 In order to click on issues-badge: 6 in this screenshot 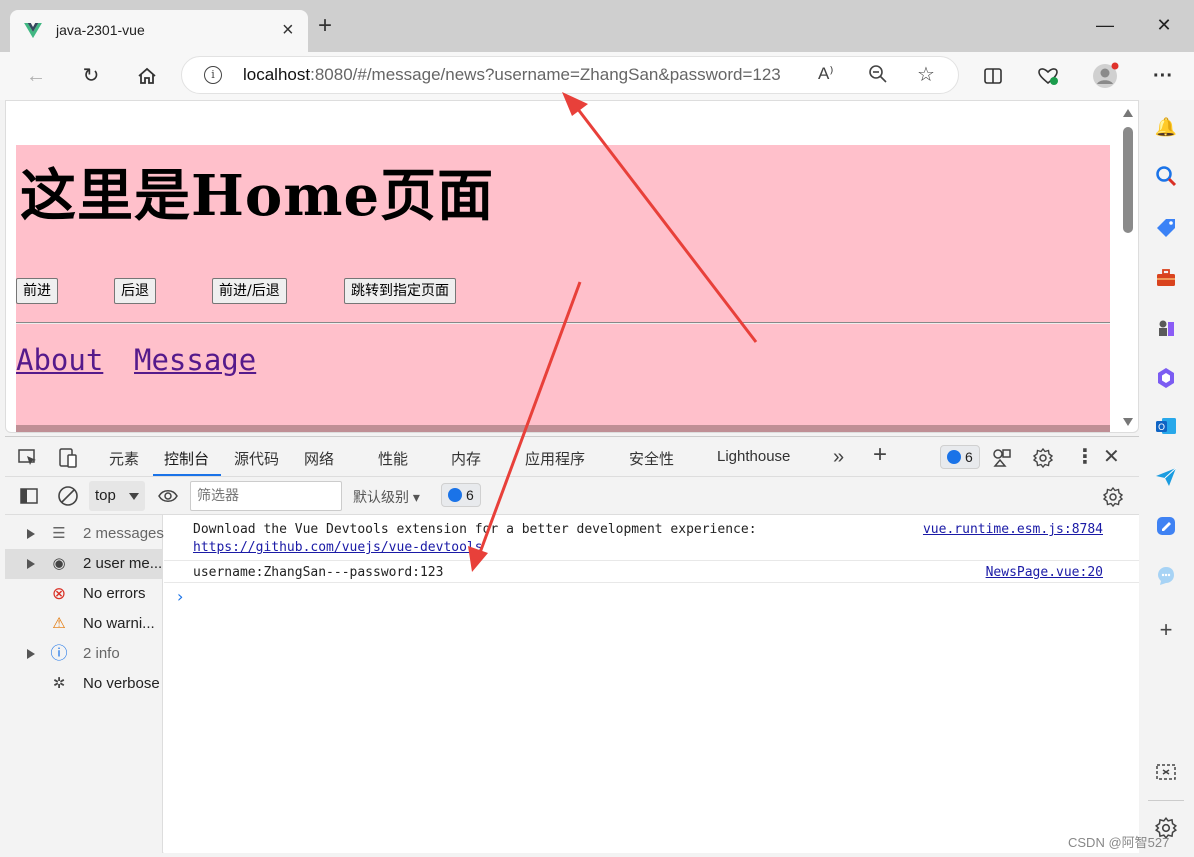, I will do `click(960, 457)`.